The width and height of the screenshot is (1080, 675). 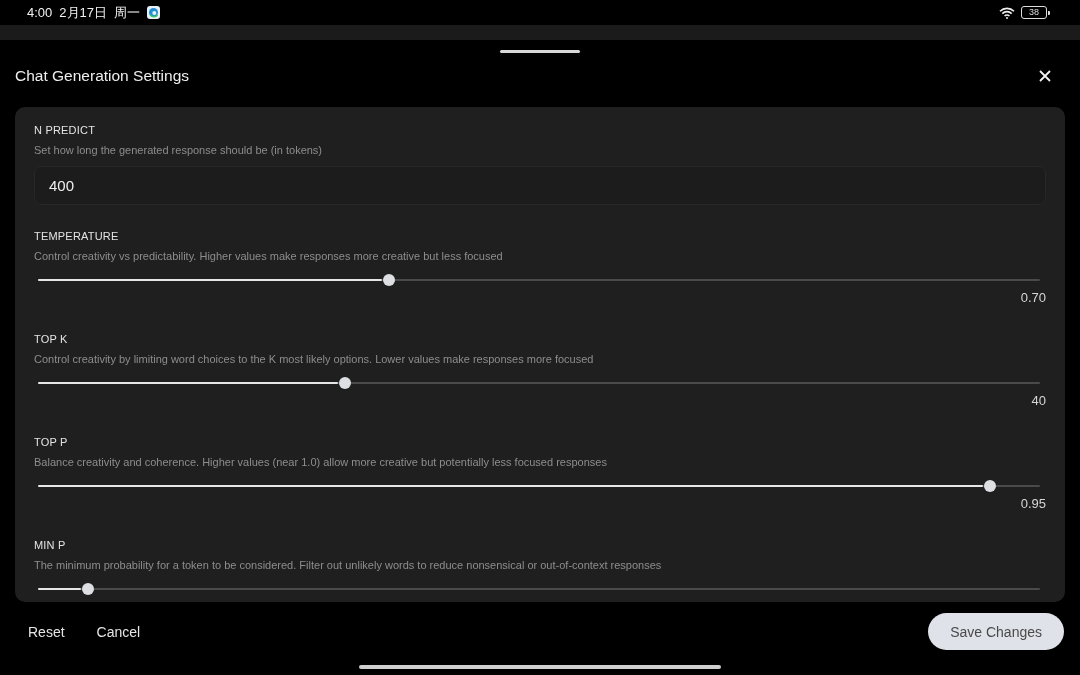 I want to click on slider-value: 0.95, so click(x=1033, y=504).